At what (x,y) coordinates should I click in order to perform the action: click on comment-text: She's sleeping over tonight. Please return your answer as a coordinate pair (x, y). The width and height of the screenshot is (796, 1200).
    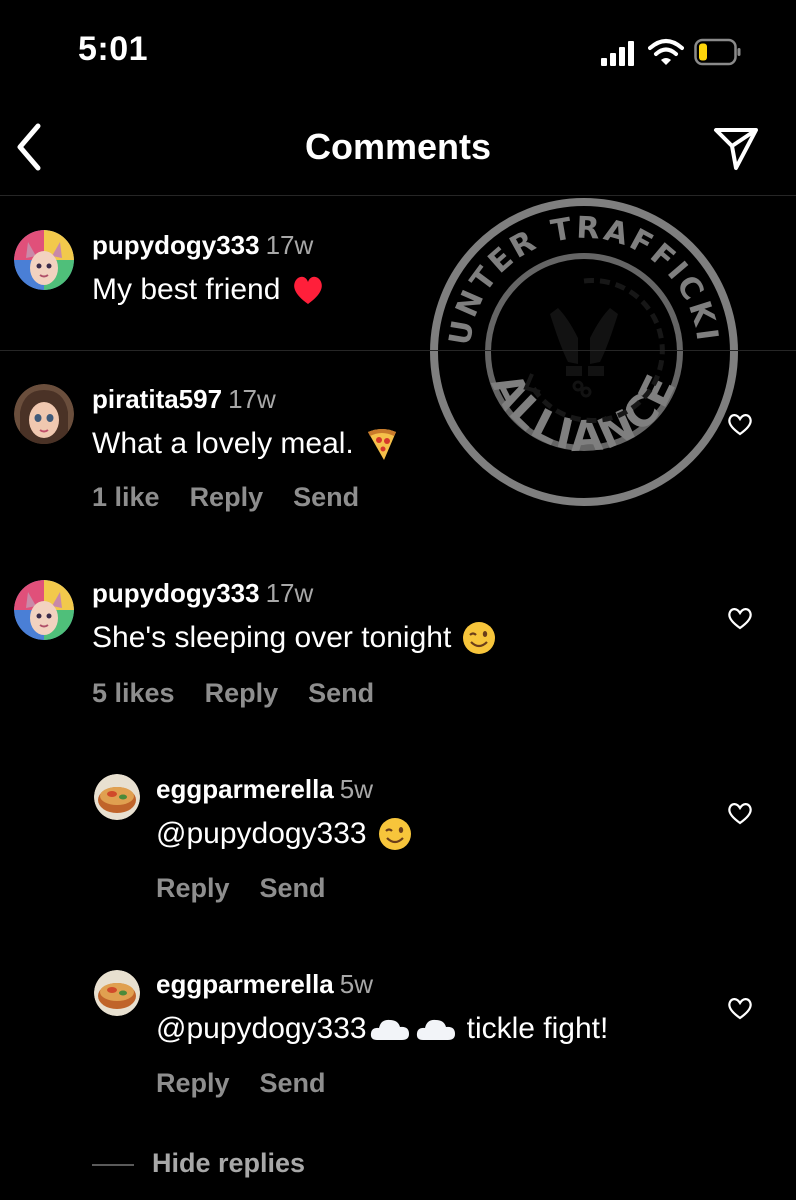
    Looking at the image, I should click on (272, 637).